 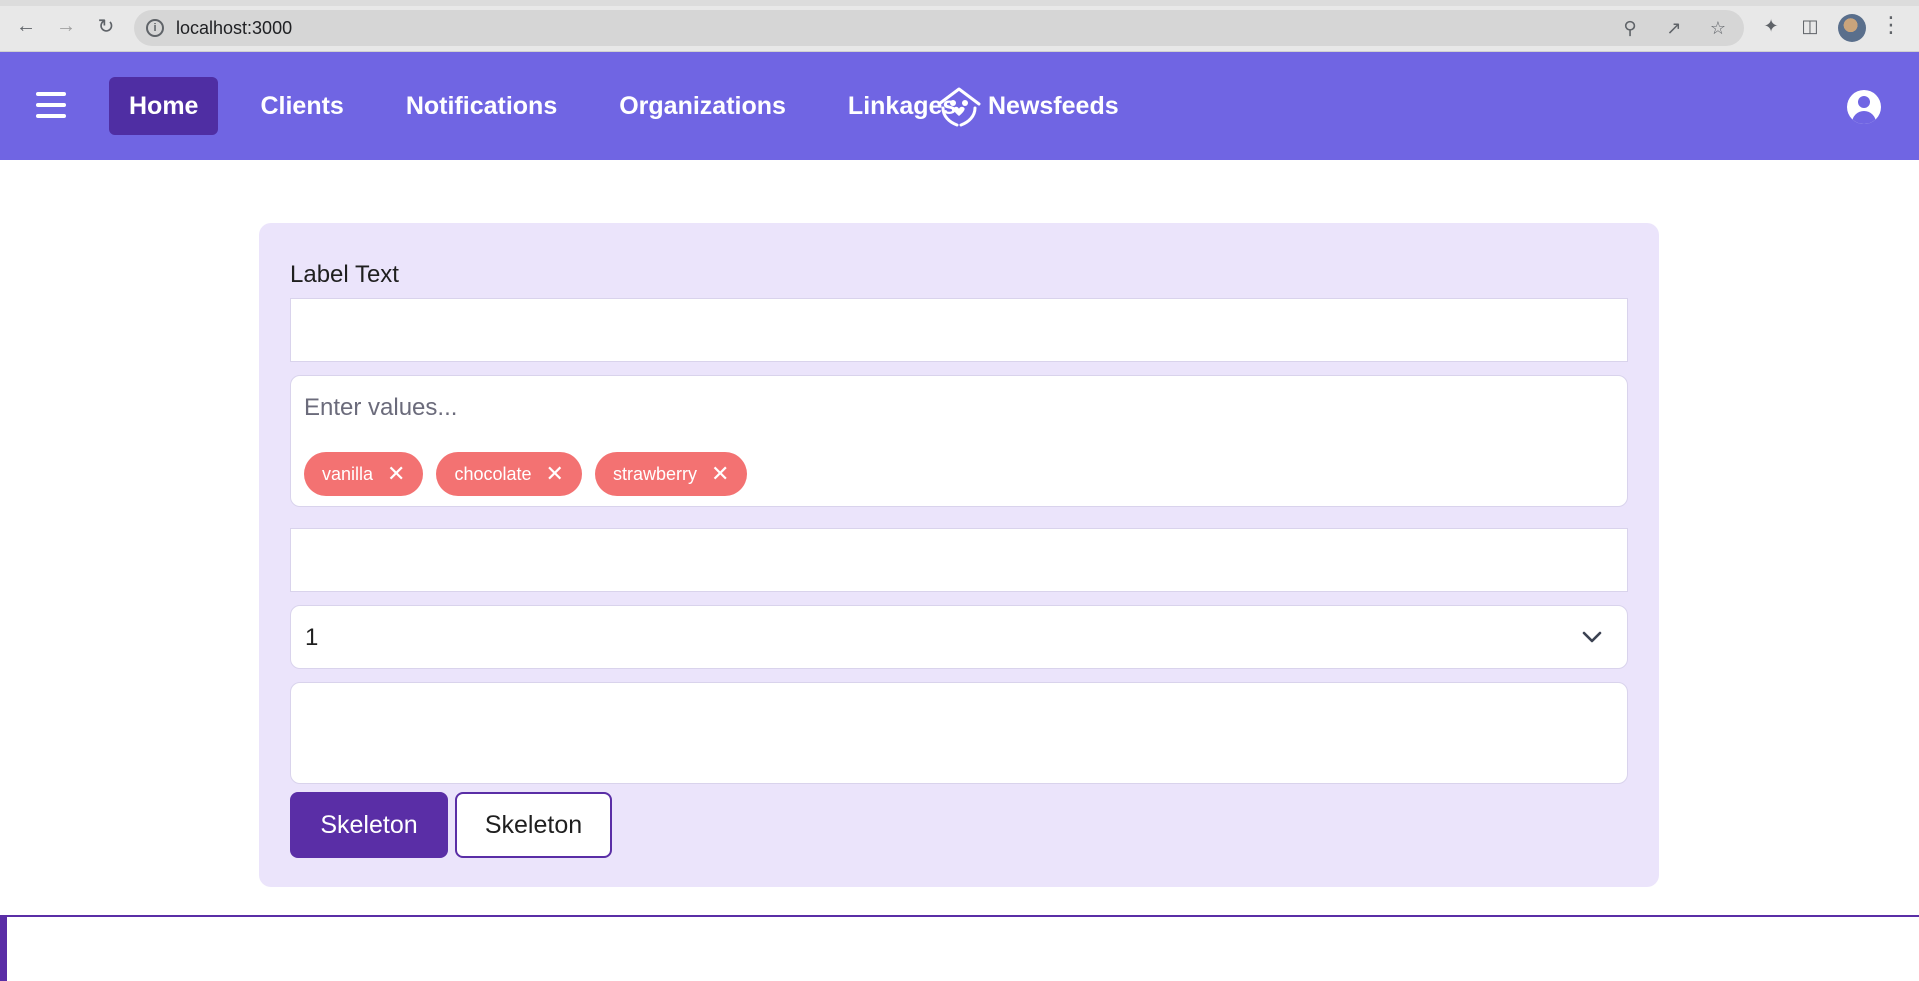 What do you see at coordinates (481, 106) in the screenshot?
I see `nav-notifications: Notifications` at bounding box center [481, 106].